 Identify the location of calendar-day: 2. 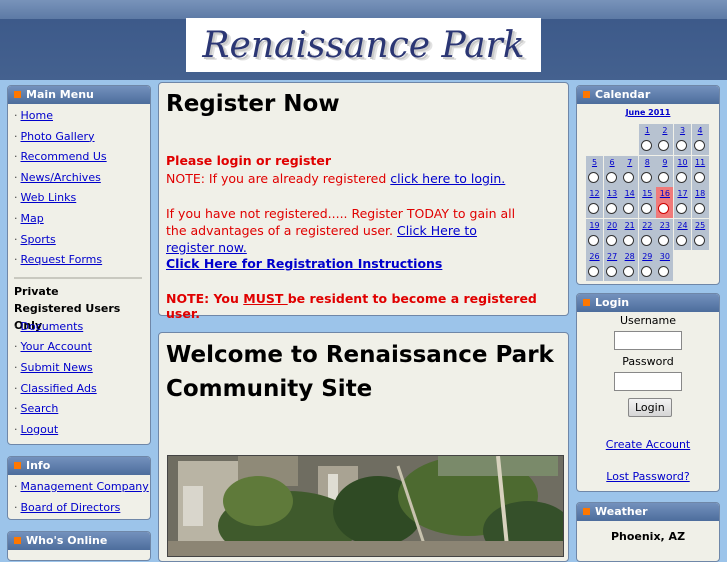
(665, 139).